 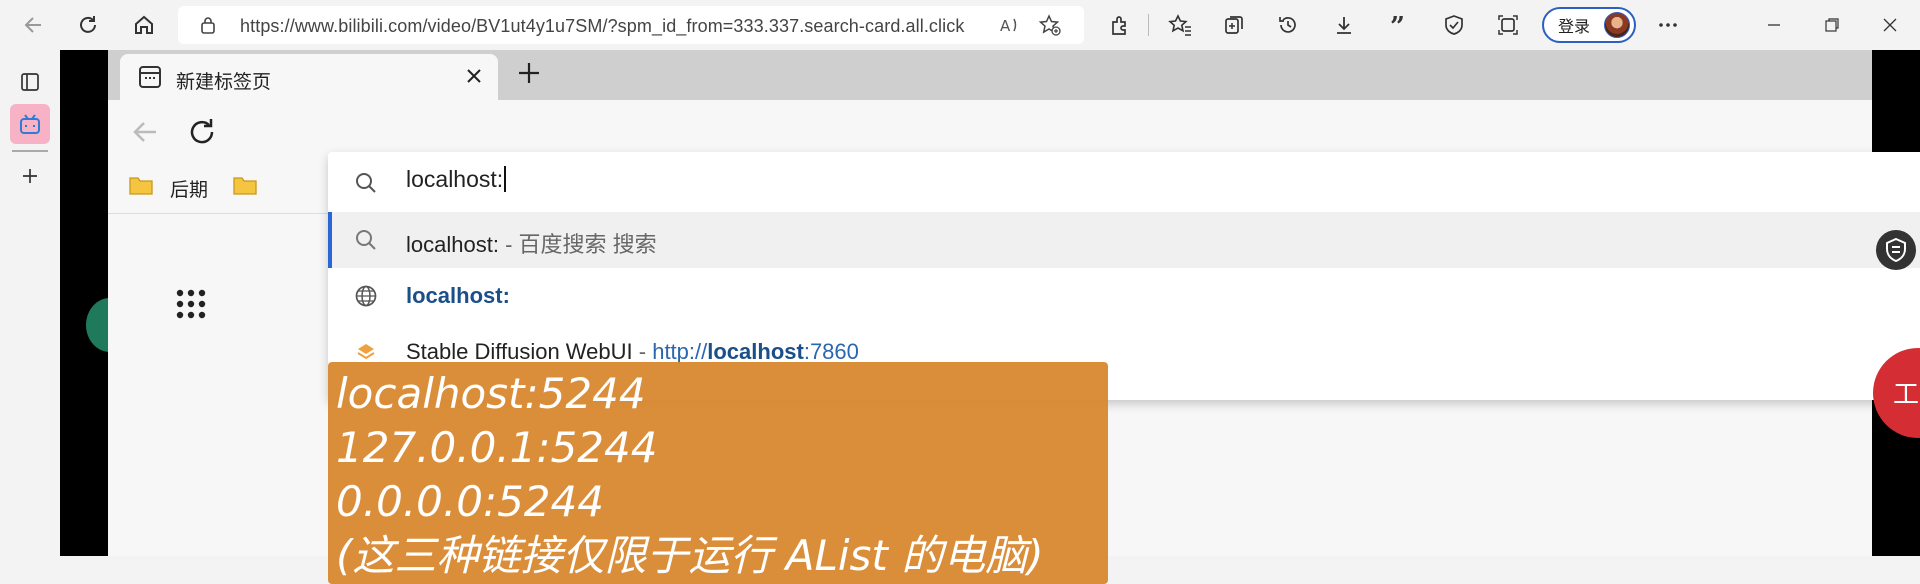 I want to click on suggestion-row: localhost:, so click(x=1124, y=296).